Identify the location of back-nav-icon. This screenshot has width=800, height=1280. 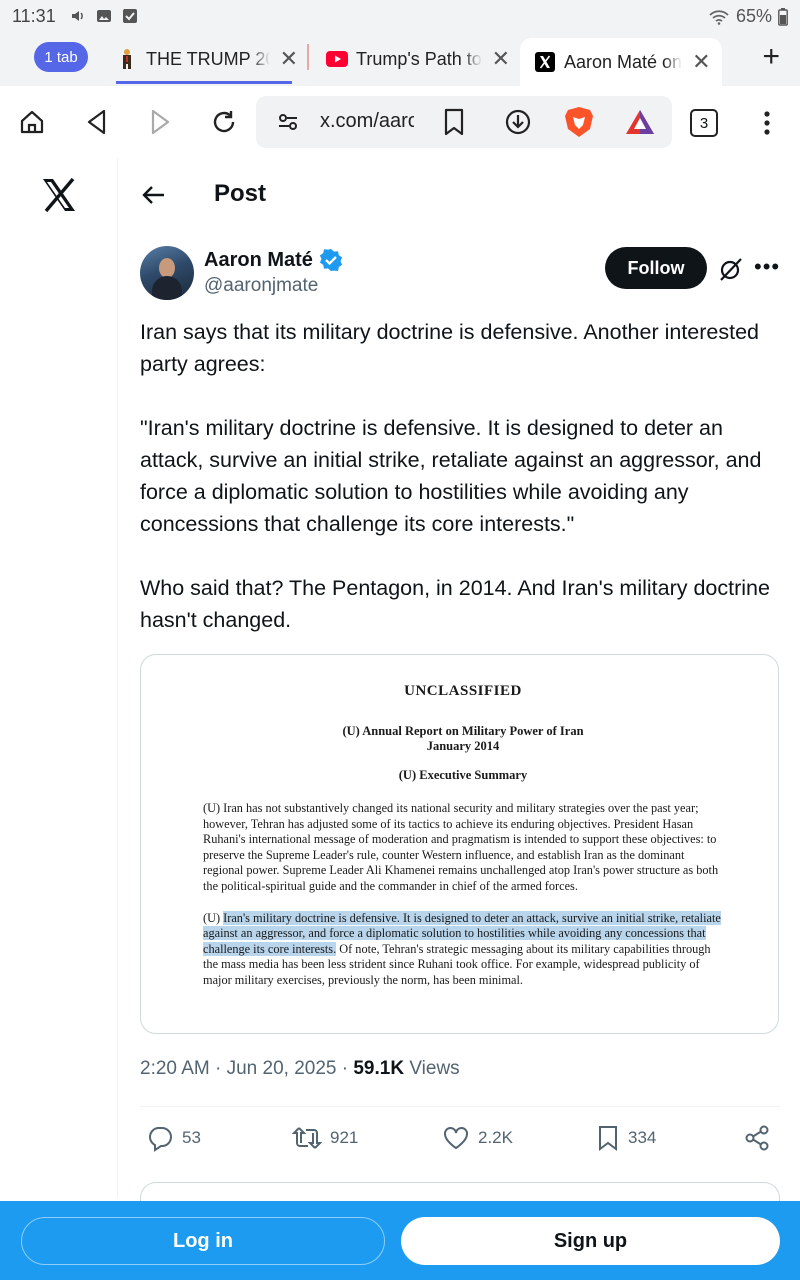
(97, 122).